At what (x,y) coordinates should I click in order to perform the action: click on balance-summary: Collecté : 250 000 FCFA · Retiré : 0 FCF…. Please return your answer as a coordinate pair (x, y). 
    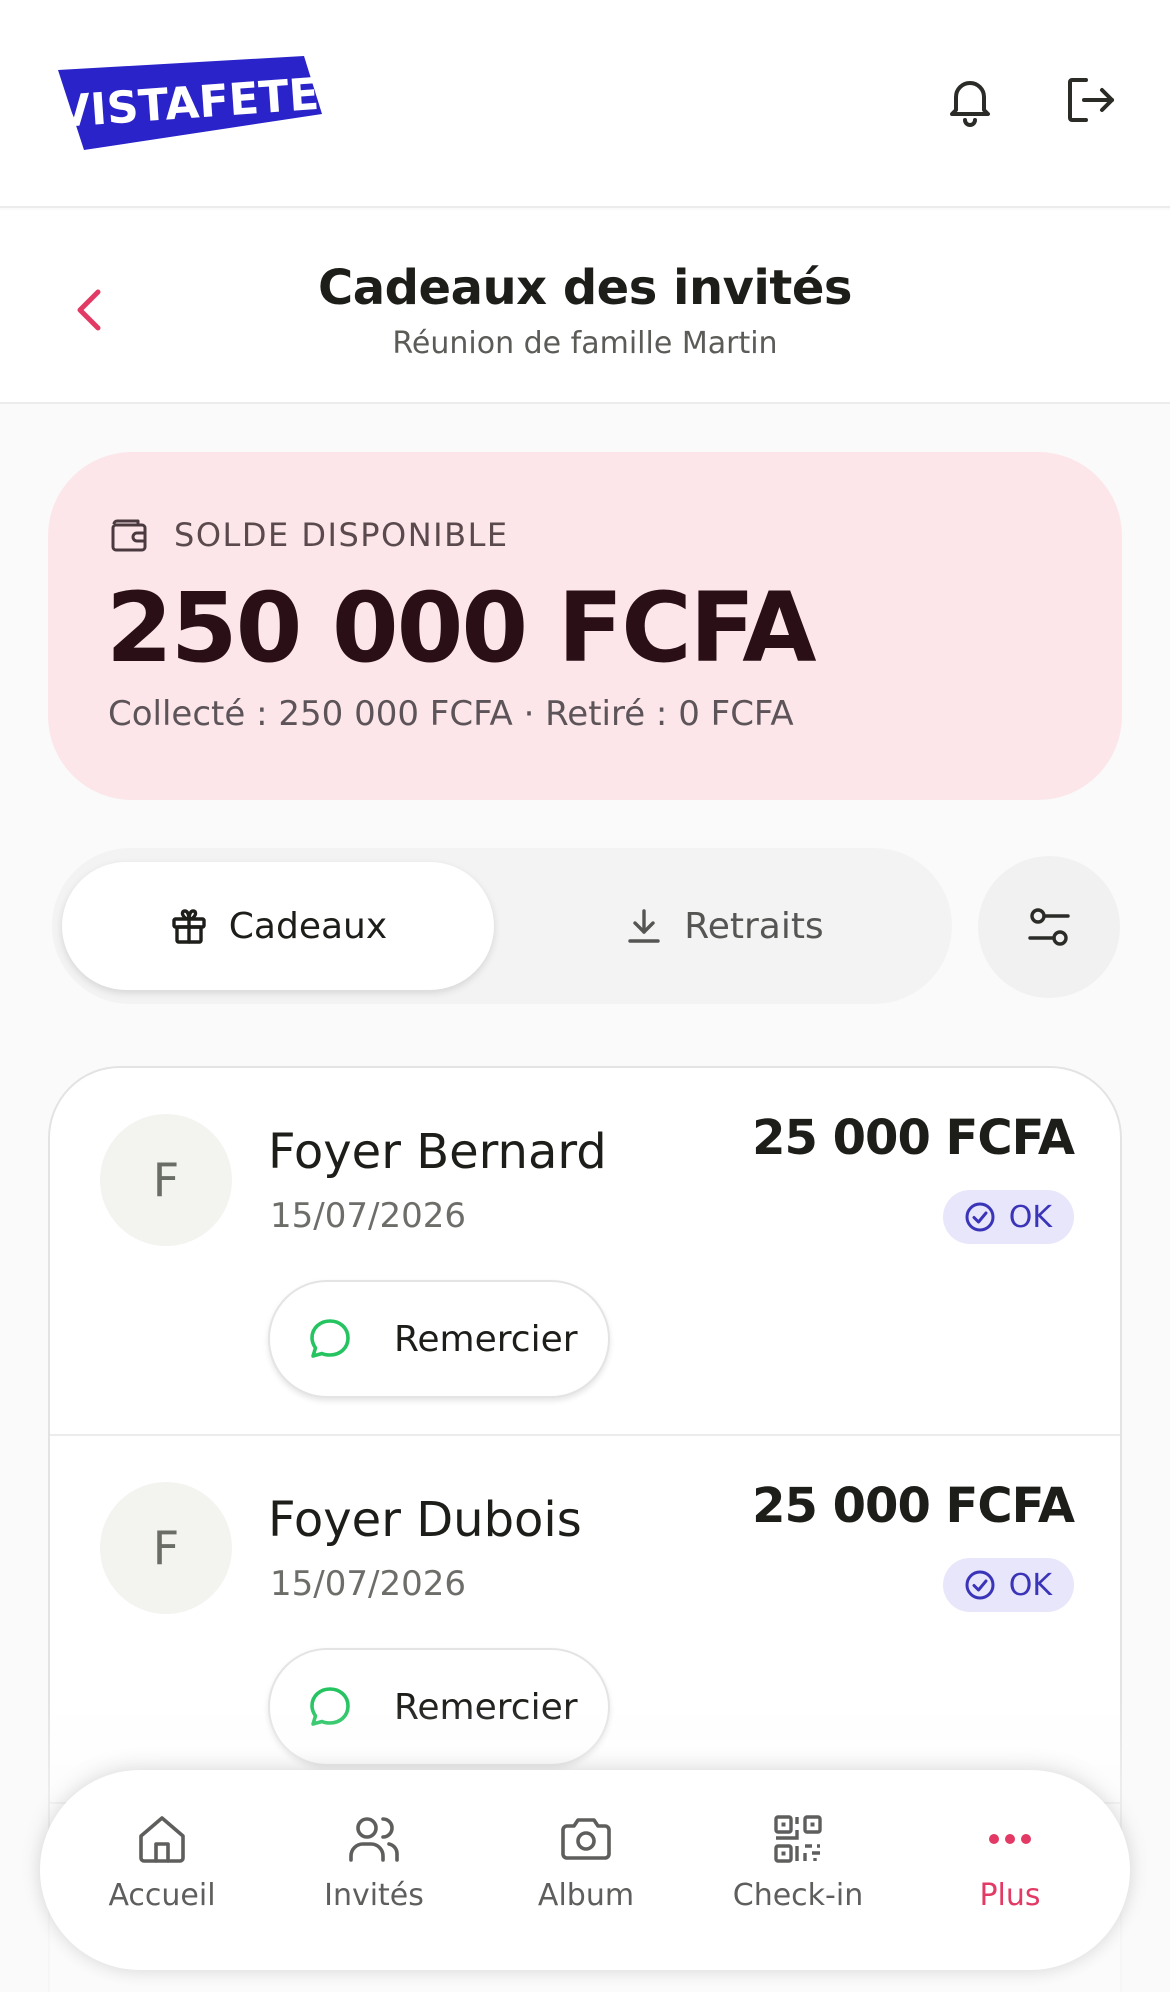
    Looking at the image, I should click on (451, 714).